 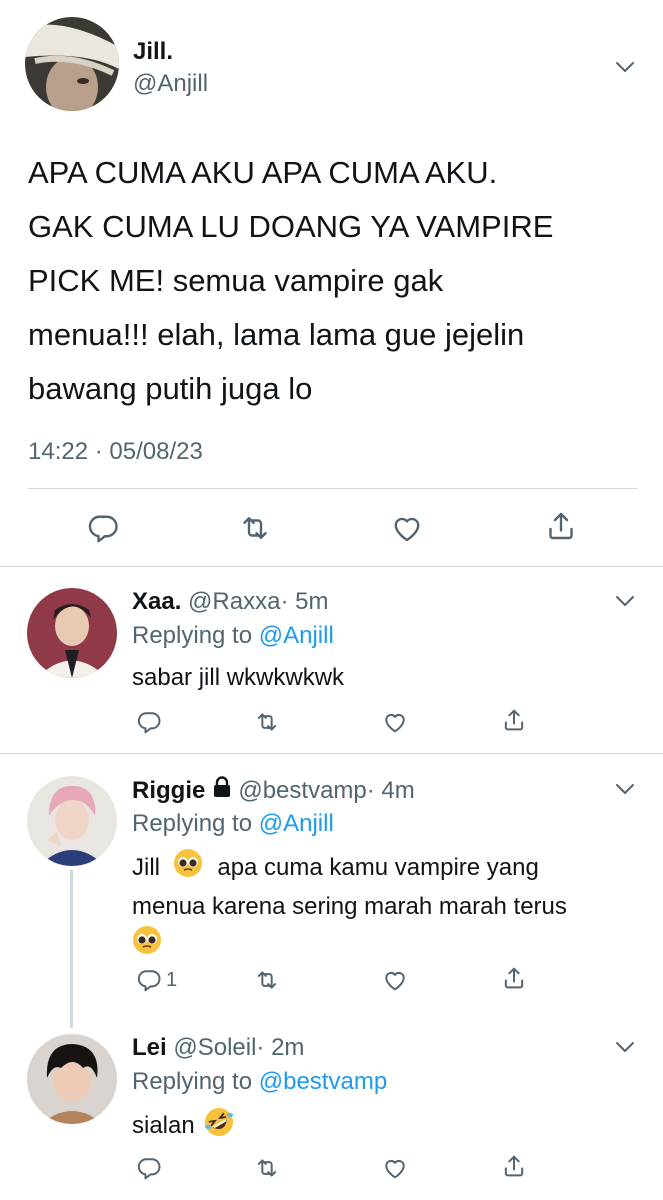 I want to click on reply-text: sialan, so click(x=183, y=1125).